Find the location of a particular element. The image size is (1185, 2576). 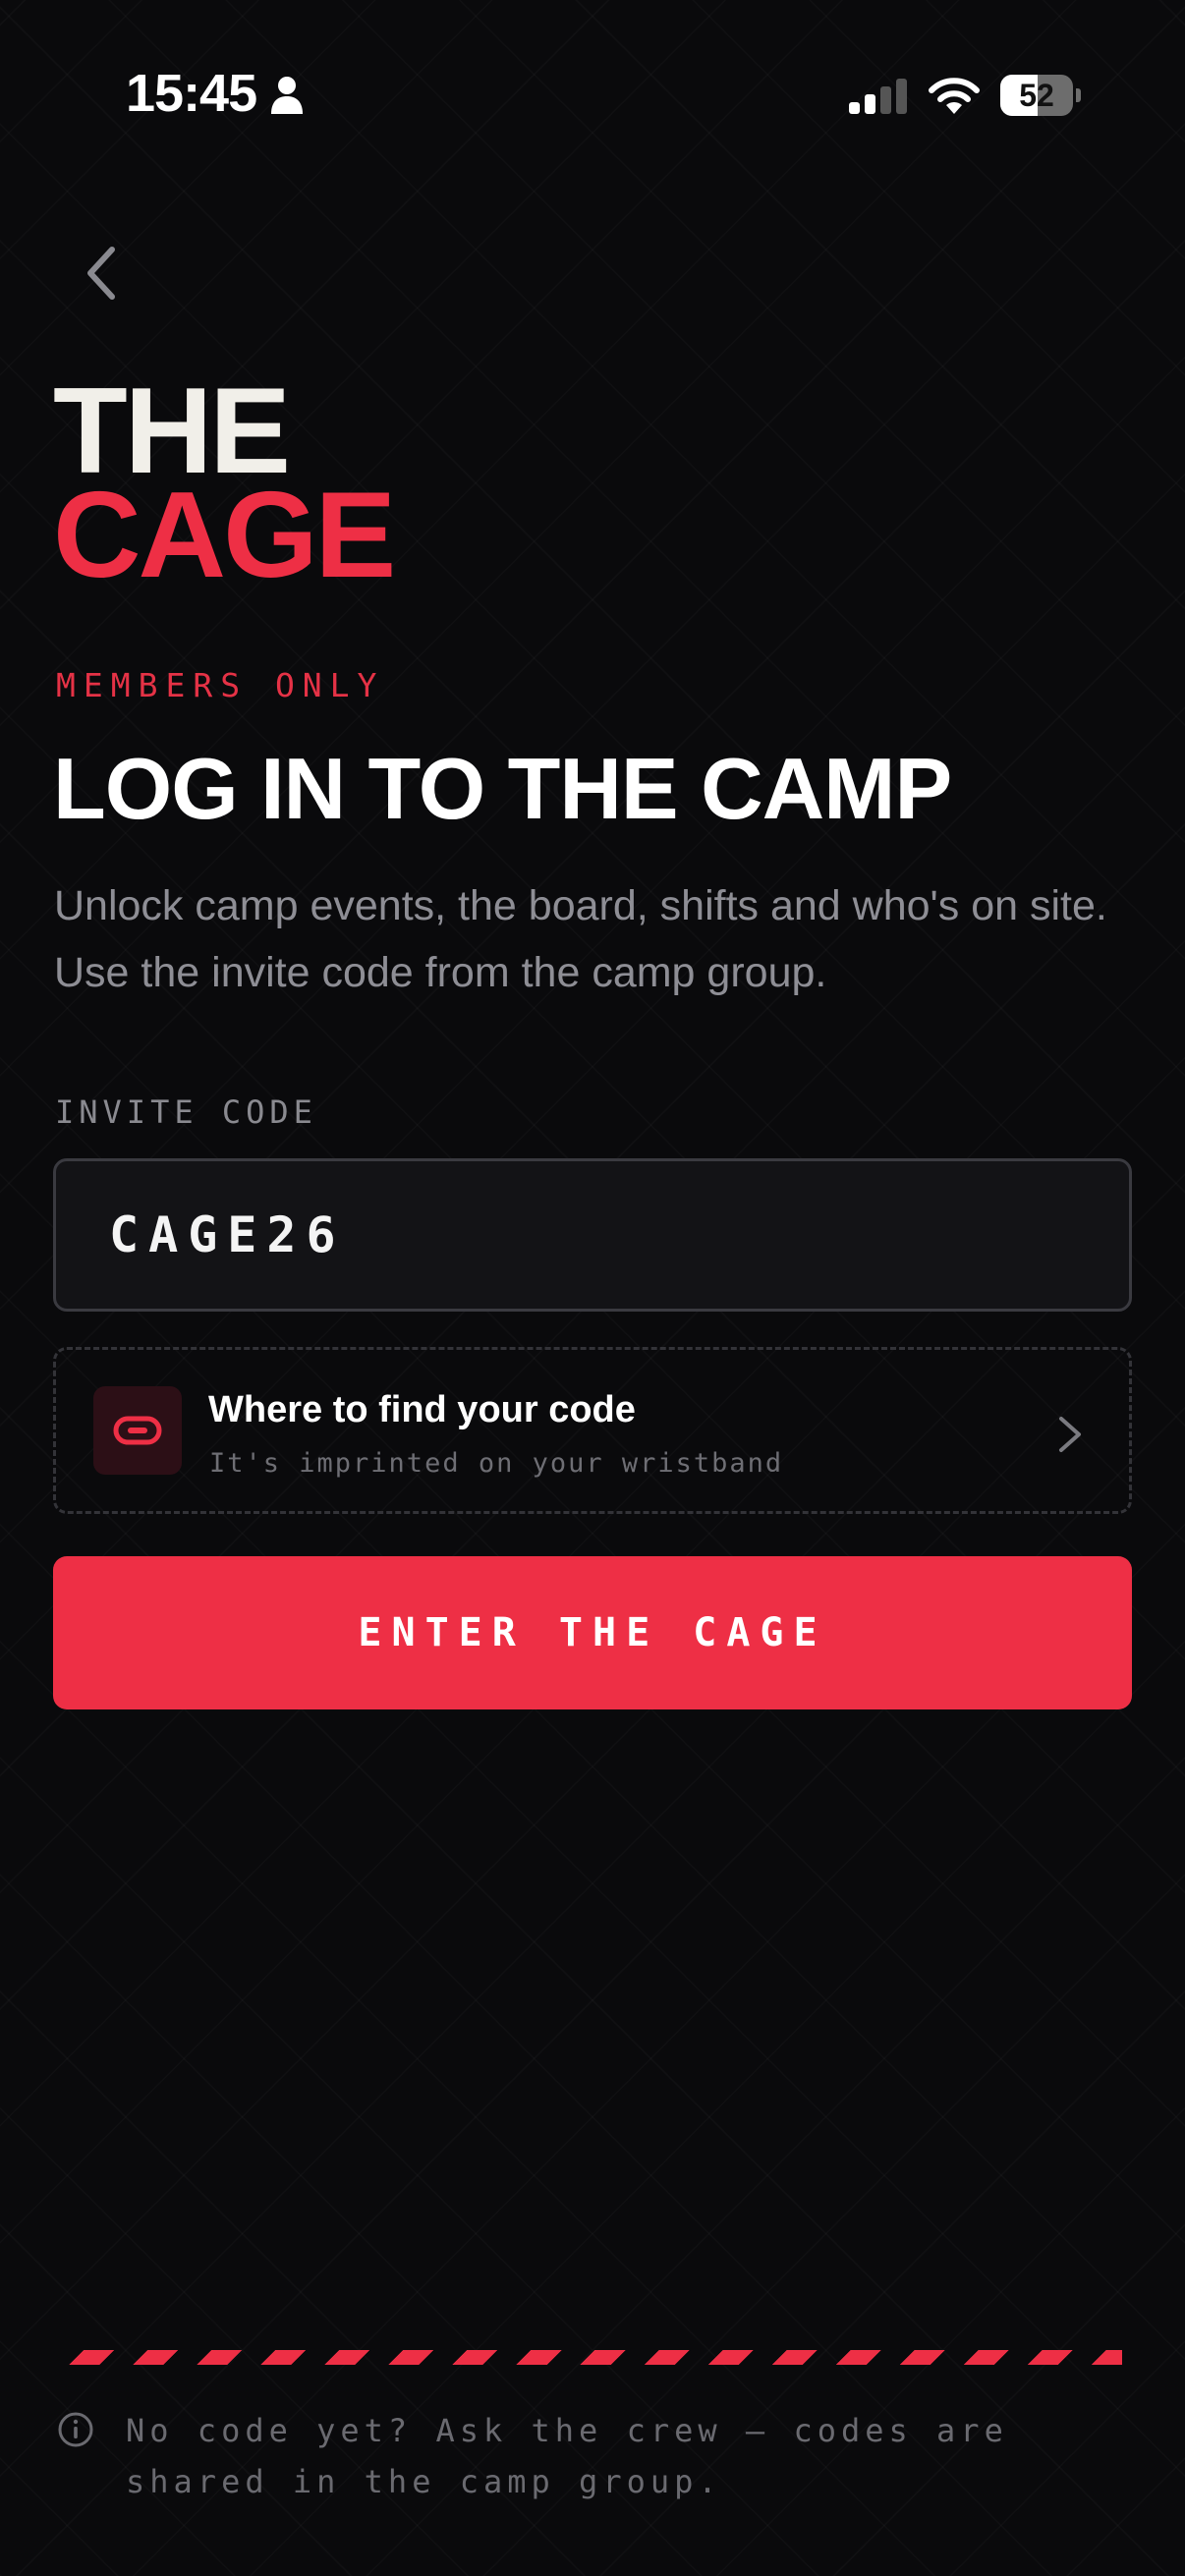

find-code-title: Where to find your code is located at coordinates (422, 1409).